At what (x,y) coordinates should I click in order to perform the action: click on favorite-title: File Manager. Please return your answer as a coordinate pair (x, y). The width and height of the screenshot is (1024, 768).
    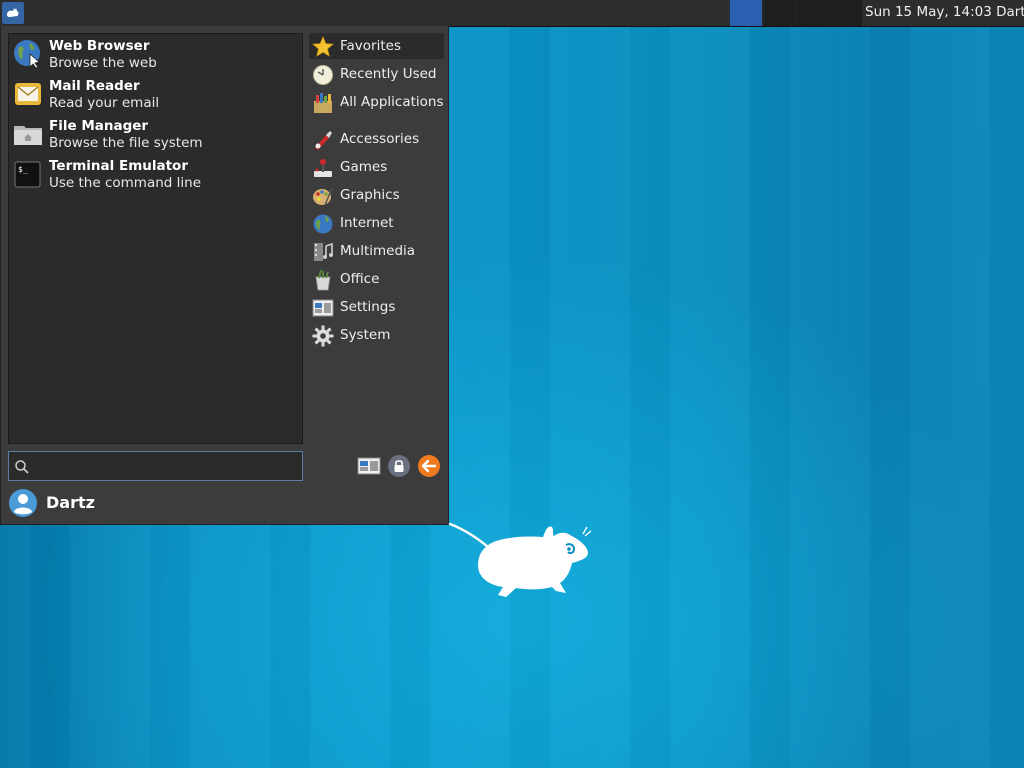
    Looking at the image, I should click on (99, 126).